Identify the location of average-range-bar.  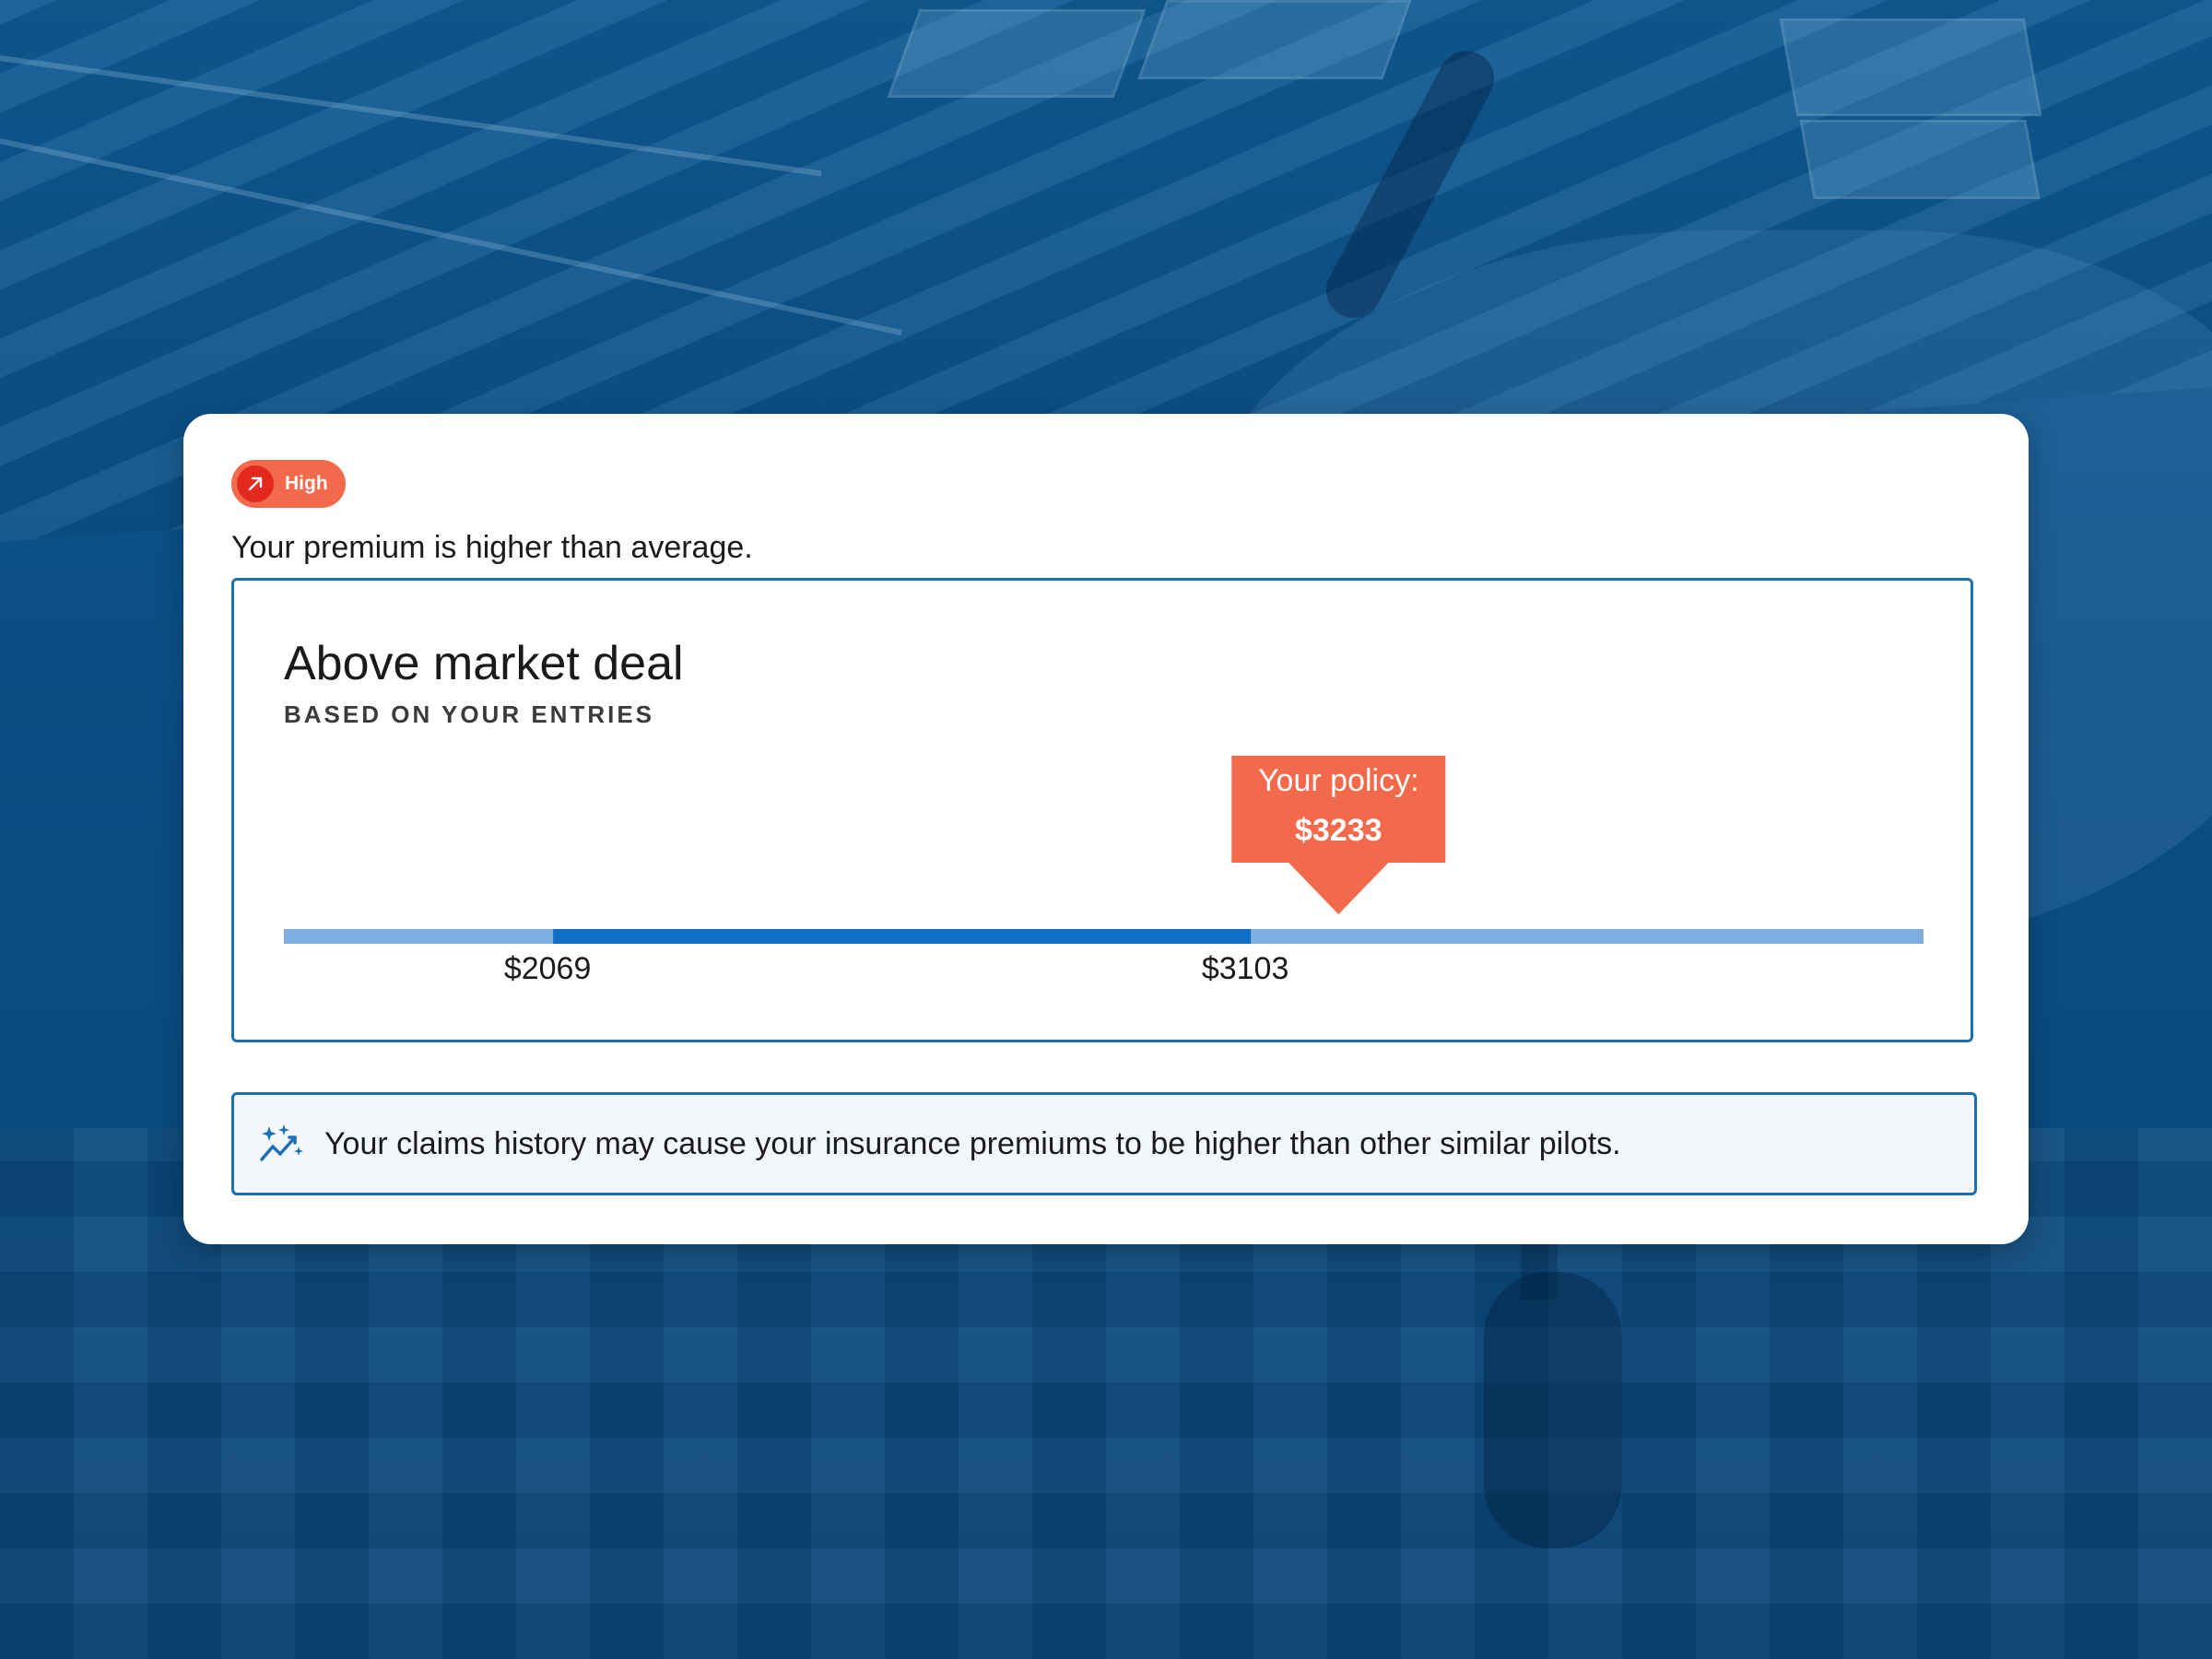
(902, 936).